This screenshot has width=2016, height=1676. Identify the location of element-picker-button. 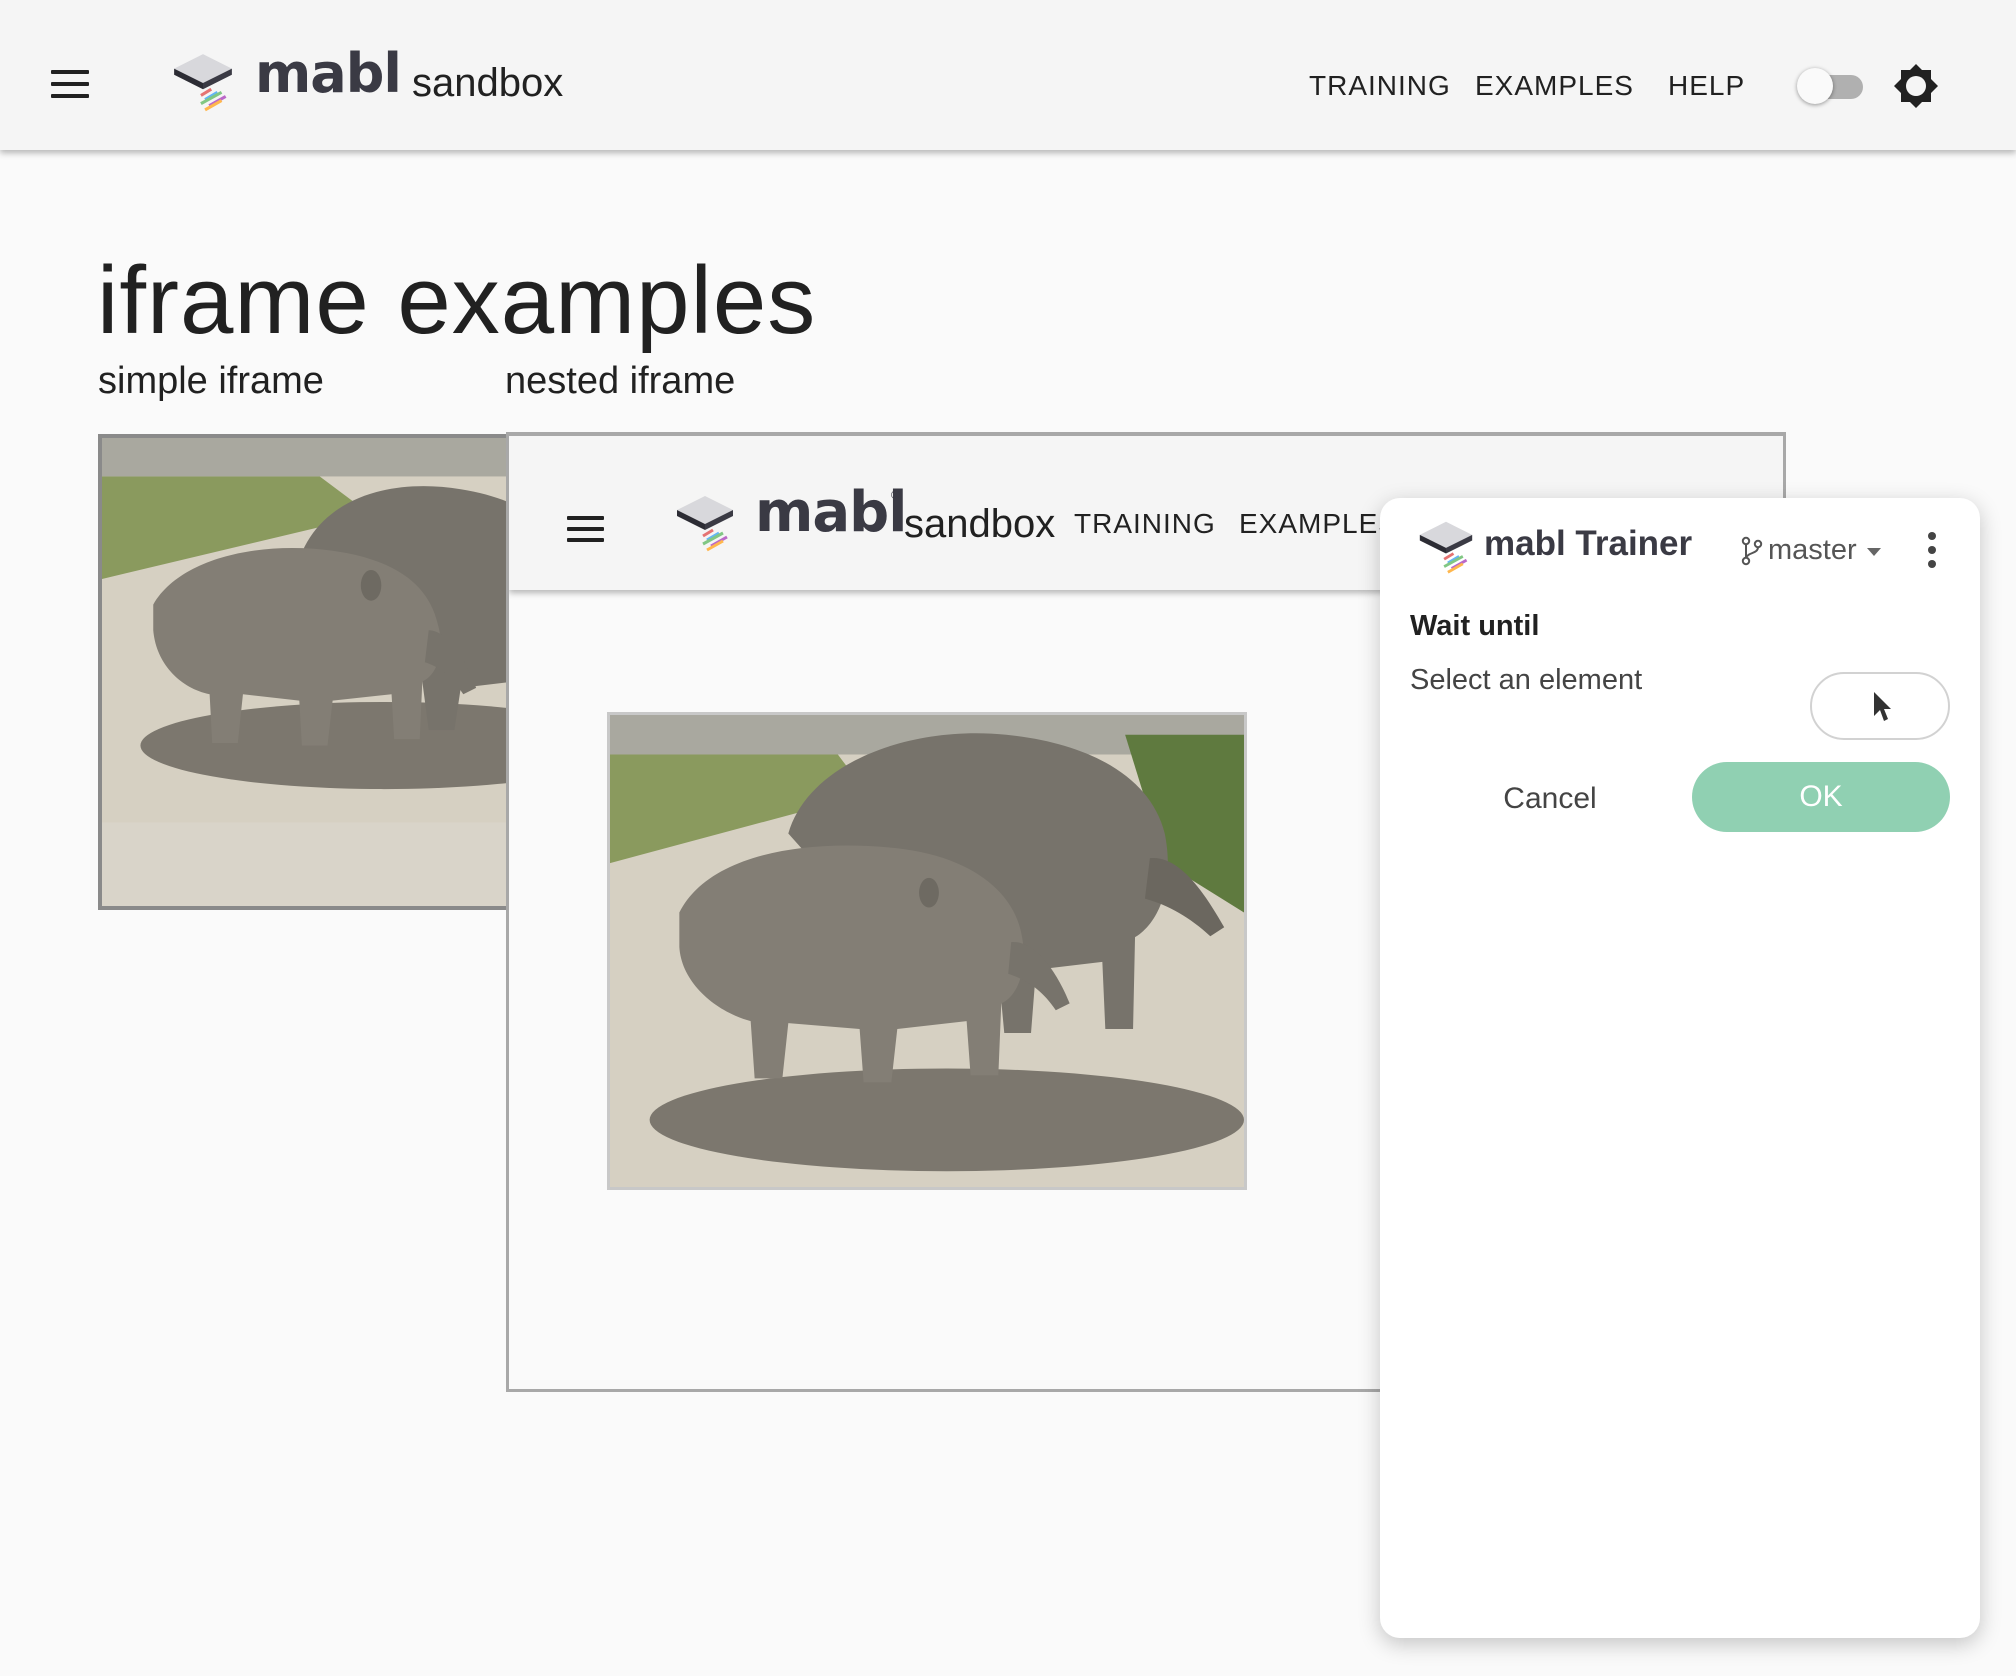
(1880, 706).